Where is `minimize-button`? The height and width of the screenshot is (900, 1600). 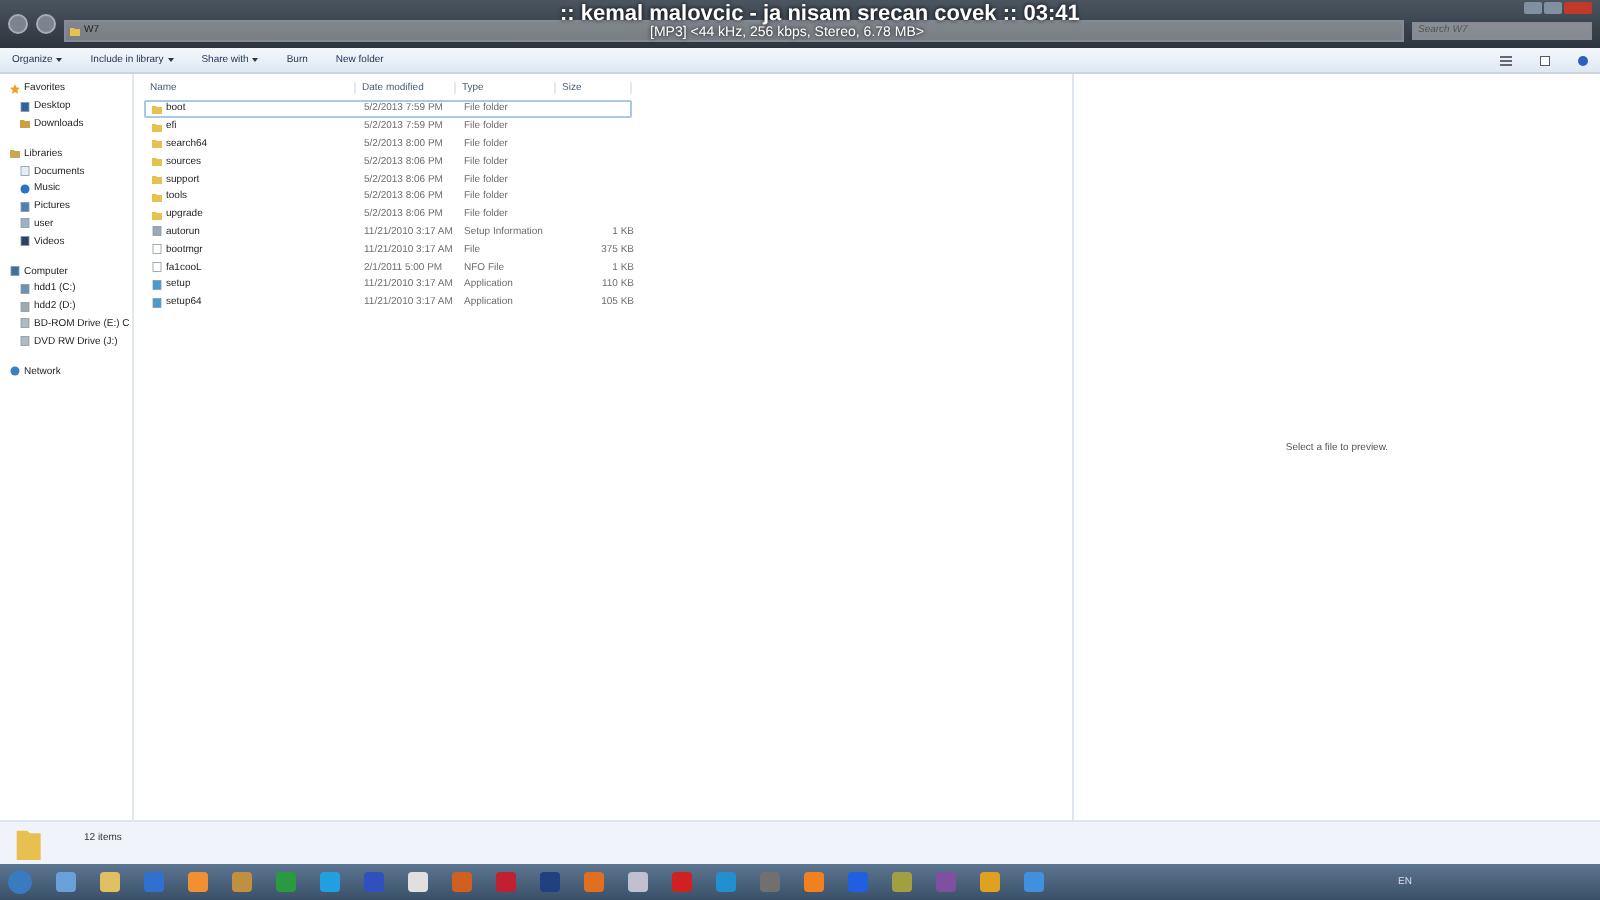 minimize-button is located at coordinates (1533, 8).